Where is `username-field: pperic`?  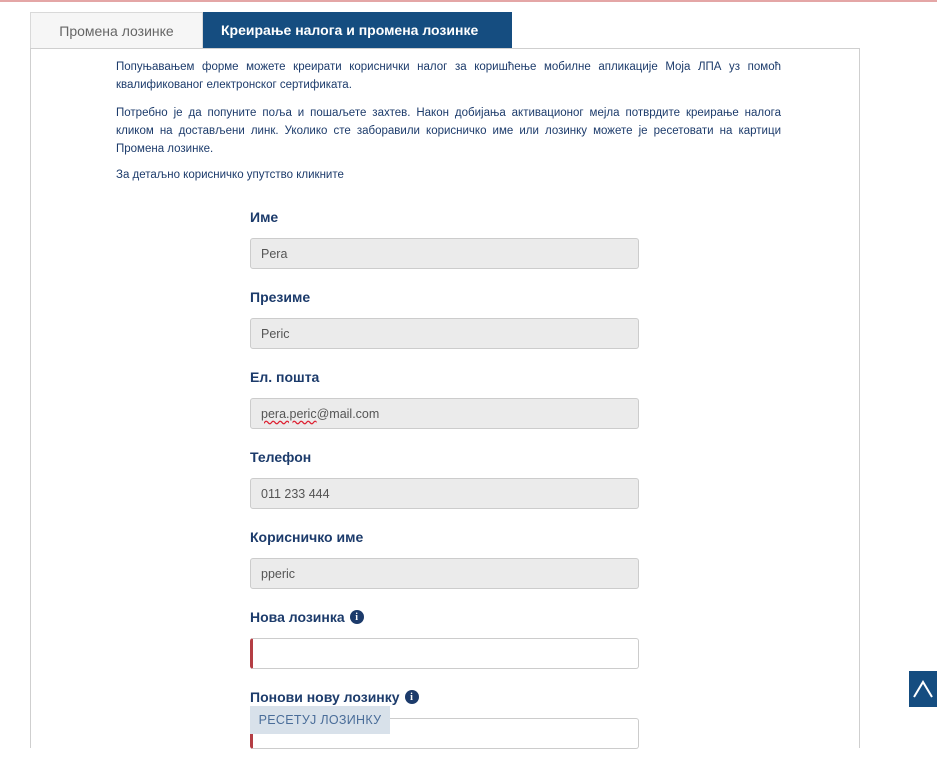
username-field: pperic is located at coordinates (444, 573).